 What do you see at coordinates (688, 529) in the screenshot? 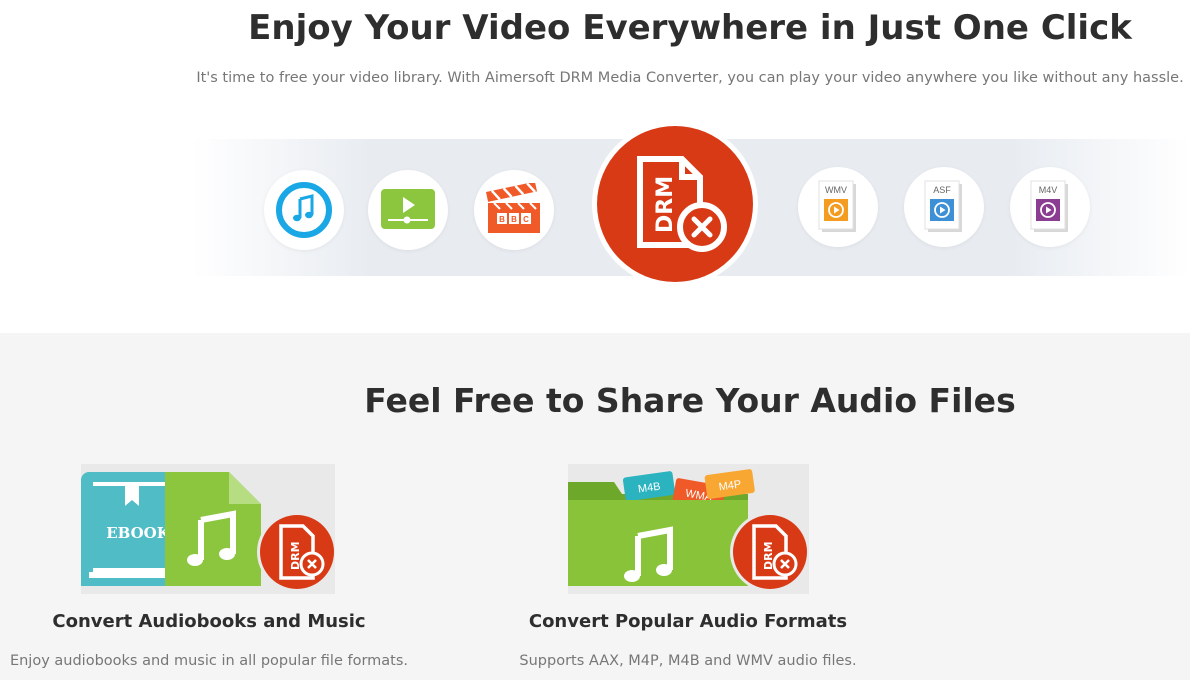
I see `audio-formats-illustration: M4B WMA M4P DRM` at bounding box center [688, 529].